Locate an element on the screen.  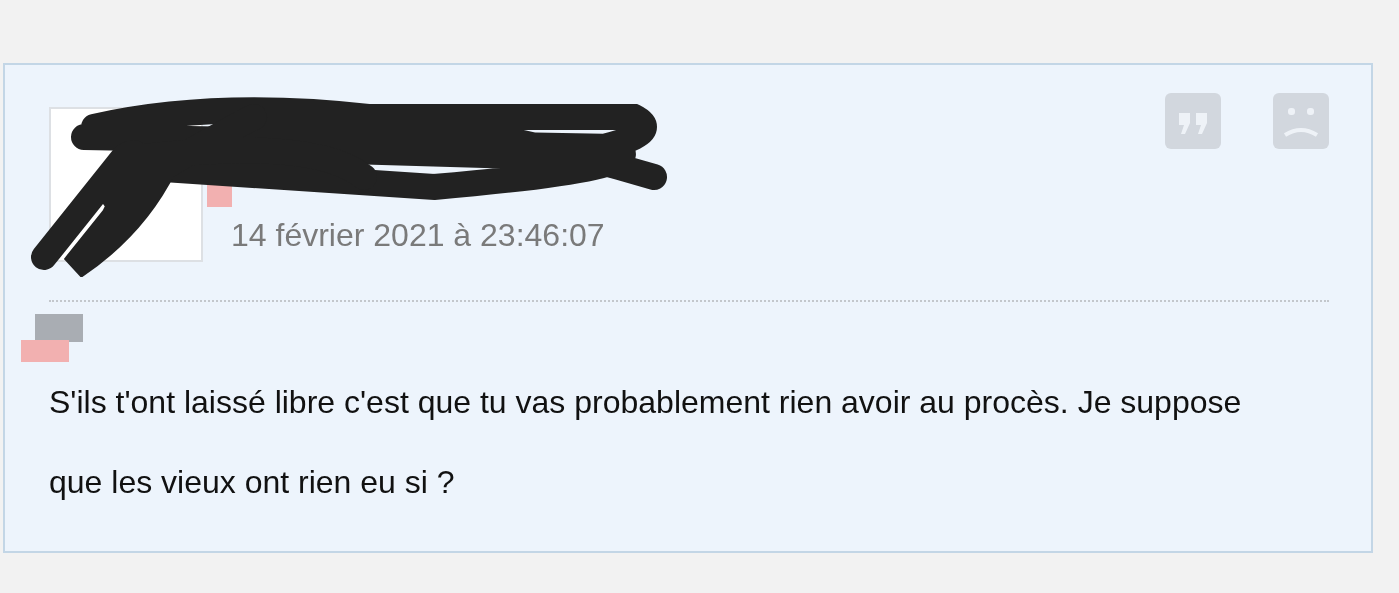
sad-face-icon is located at coordinates (1301, 121).